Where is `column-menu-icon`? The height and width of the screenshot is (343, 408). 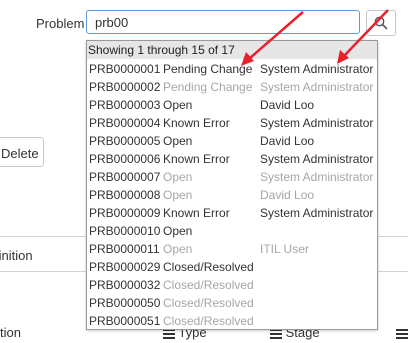 column-menu-icon is located at coordinates (402, 334).